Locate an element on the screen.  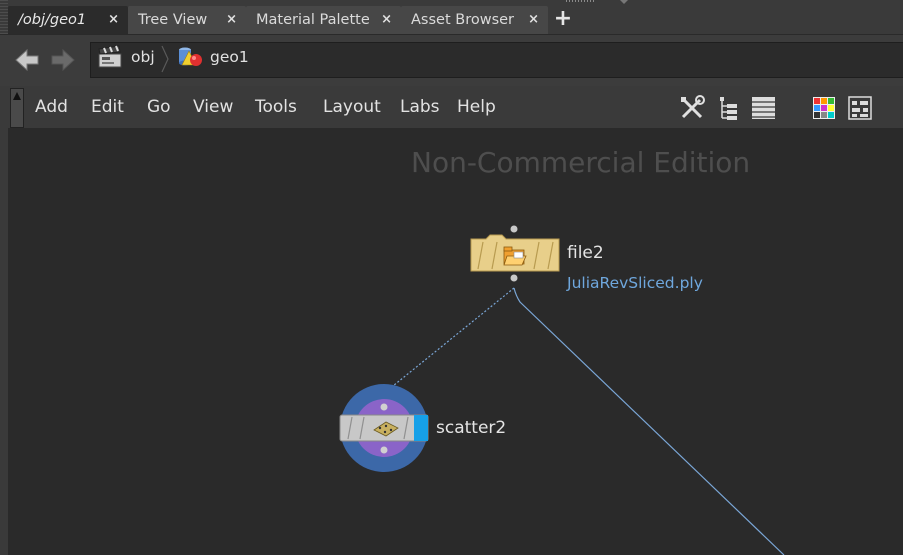
pane-resize-handle is located at coordinates (581, 1).